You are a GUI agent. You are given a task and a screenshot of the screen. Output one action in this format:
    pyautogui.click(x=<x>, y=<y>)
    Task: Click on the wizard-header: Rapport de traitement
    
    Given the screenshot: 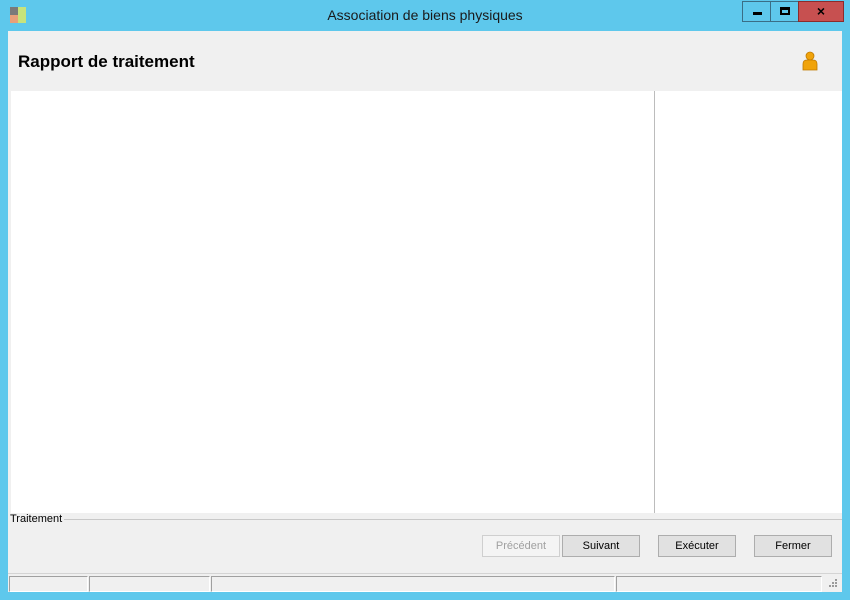 What is the action you would take?
    pyautogui.click(x=425, y=61)
    